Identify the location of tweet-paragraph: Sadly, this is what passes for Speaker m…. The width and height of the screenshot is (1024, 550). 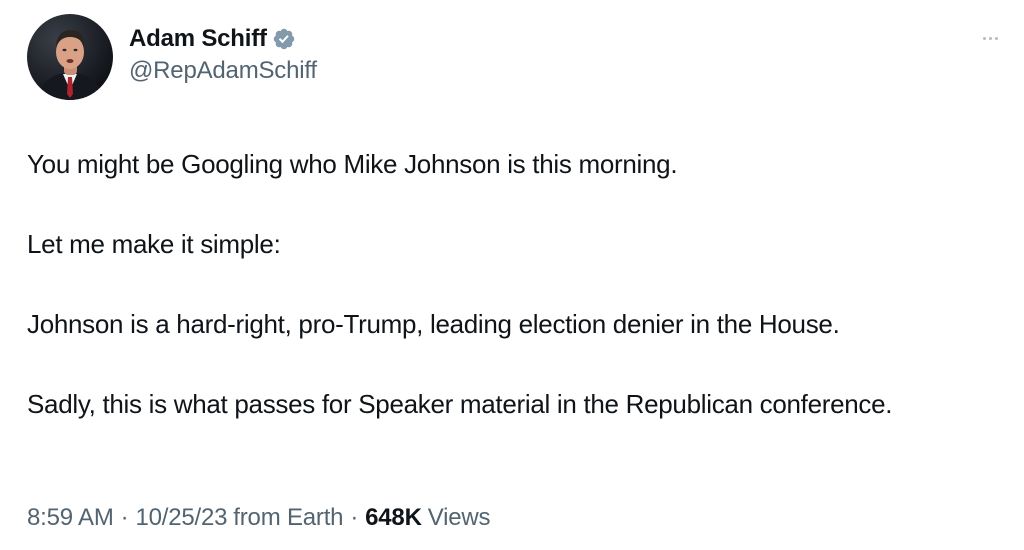
(460, 404).